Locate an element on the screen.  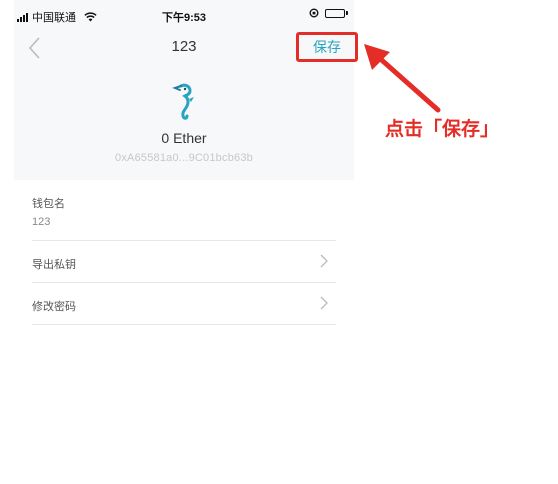
status-bar: 中国联通 下午9:53 is located at coordinates (184, 15).